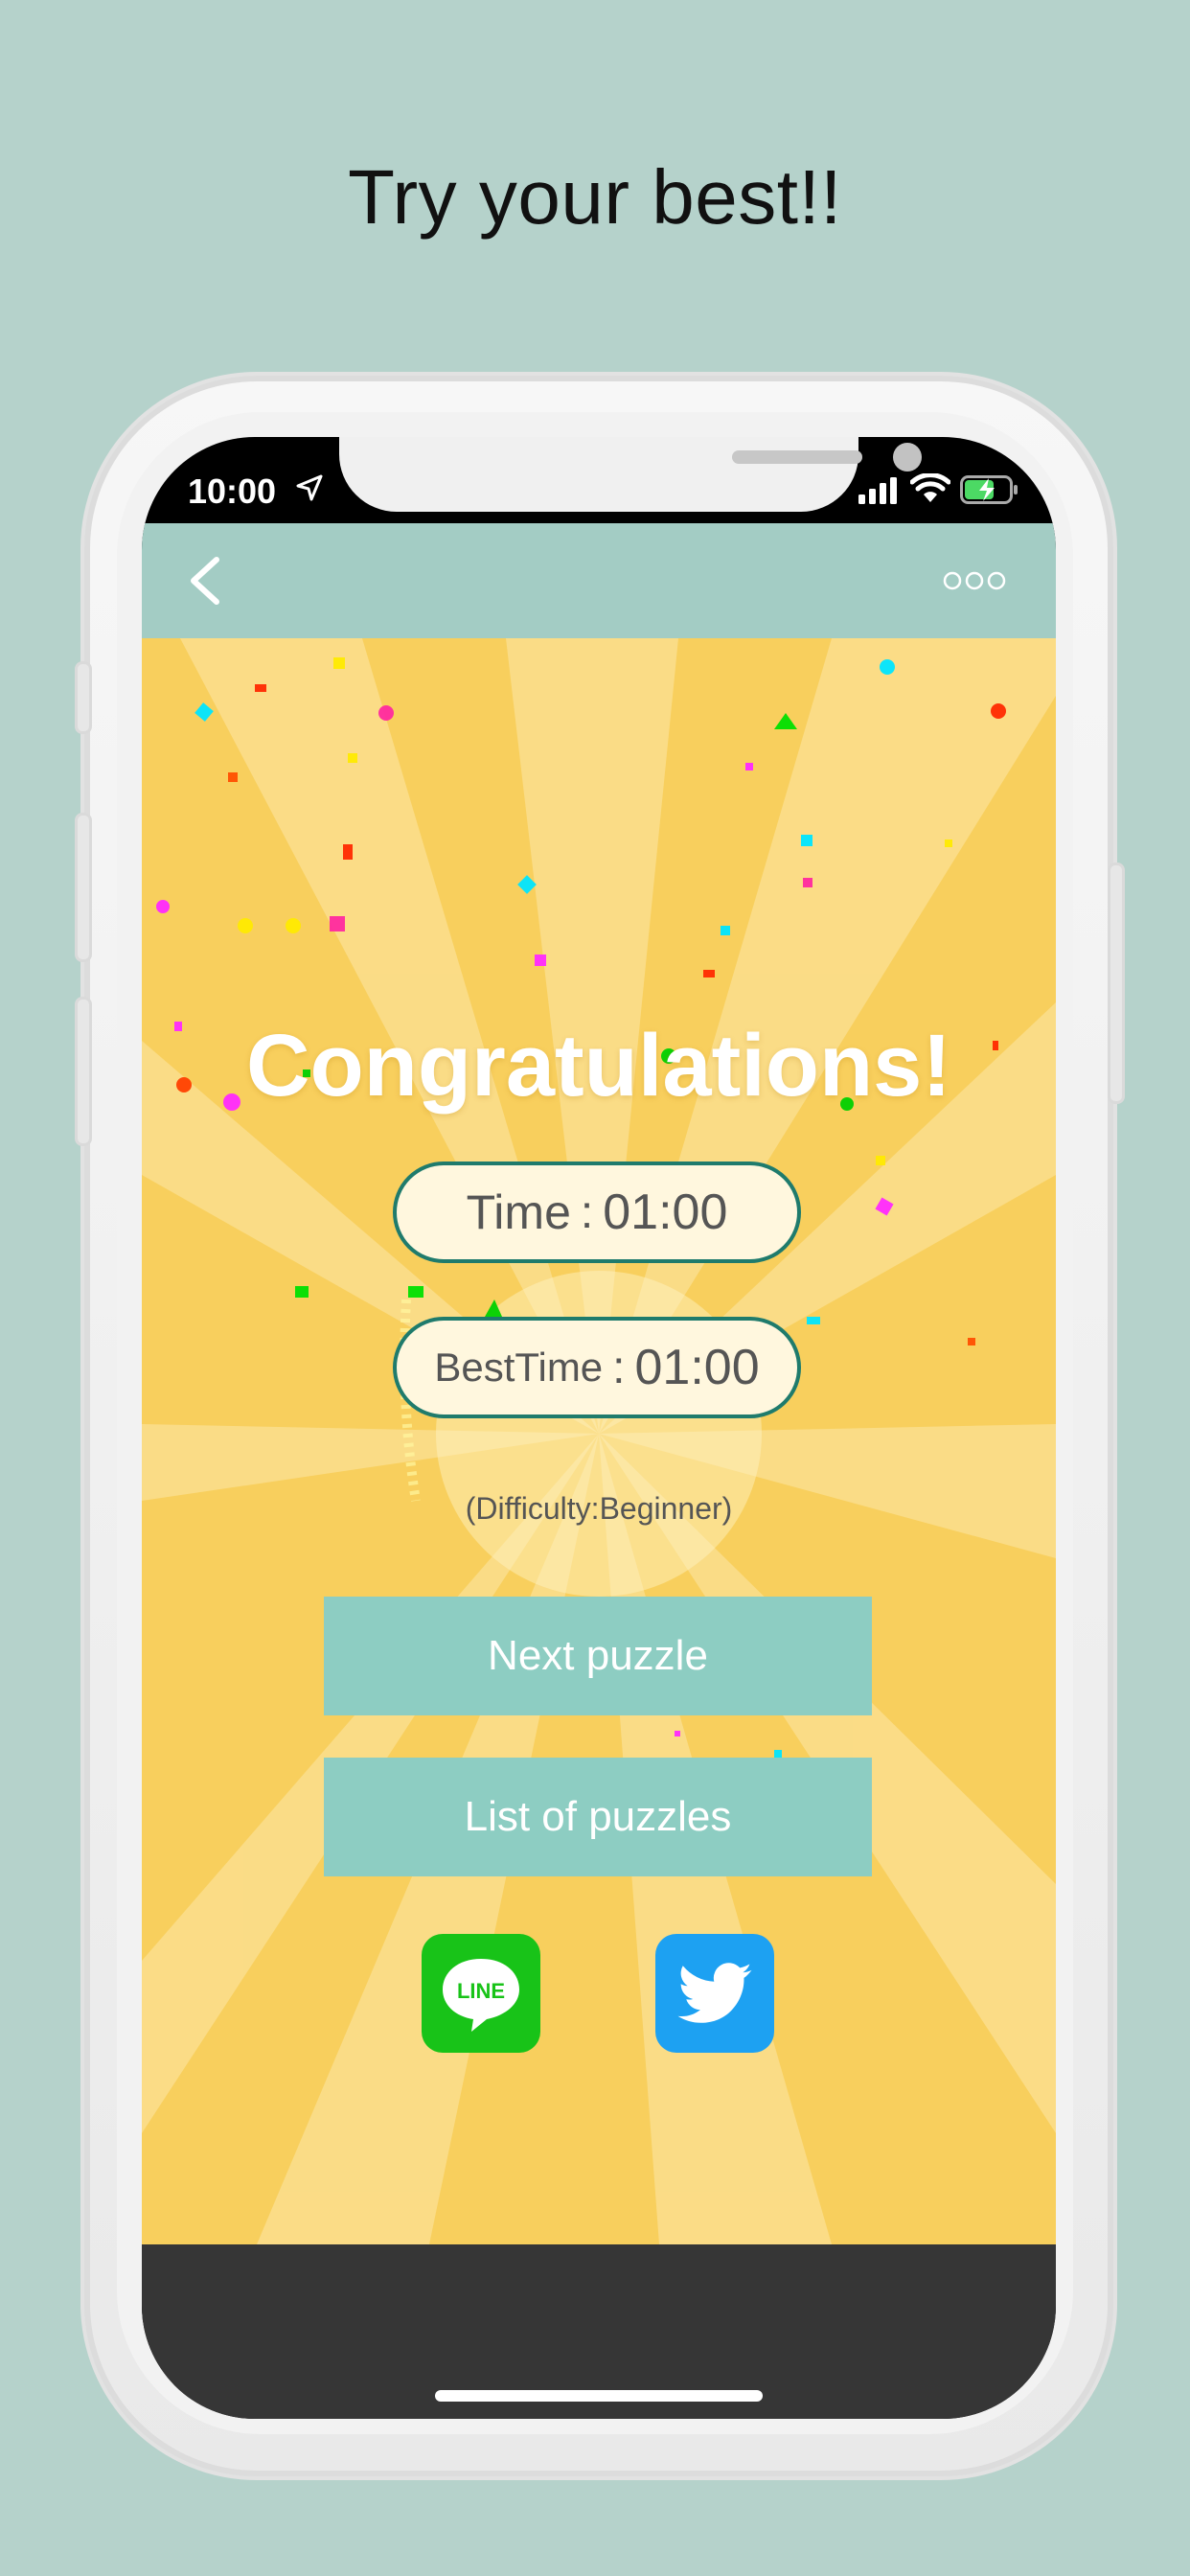 The height and width of the screenshot is (2576, 1190). Describe the element at coordinates (930, 487) in the screenshot. I see `wifi-icon` at that location.